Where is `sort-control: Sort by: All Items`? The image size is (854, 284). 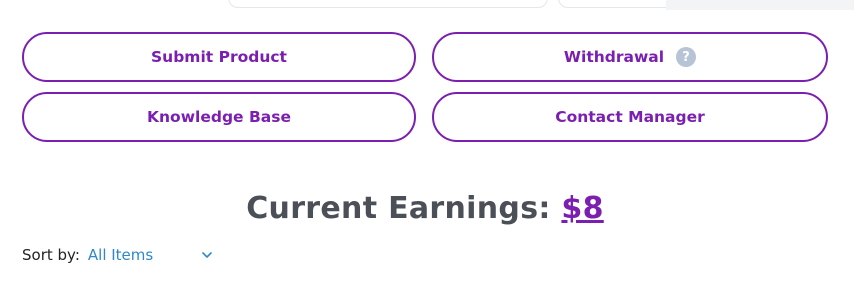 sort-control: Sort by: All Items is located at coordinates (117, 255).